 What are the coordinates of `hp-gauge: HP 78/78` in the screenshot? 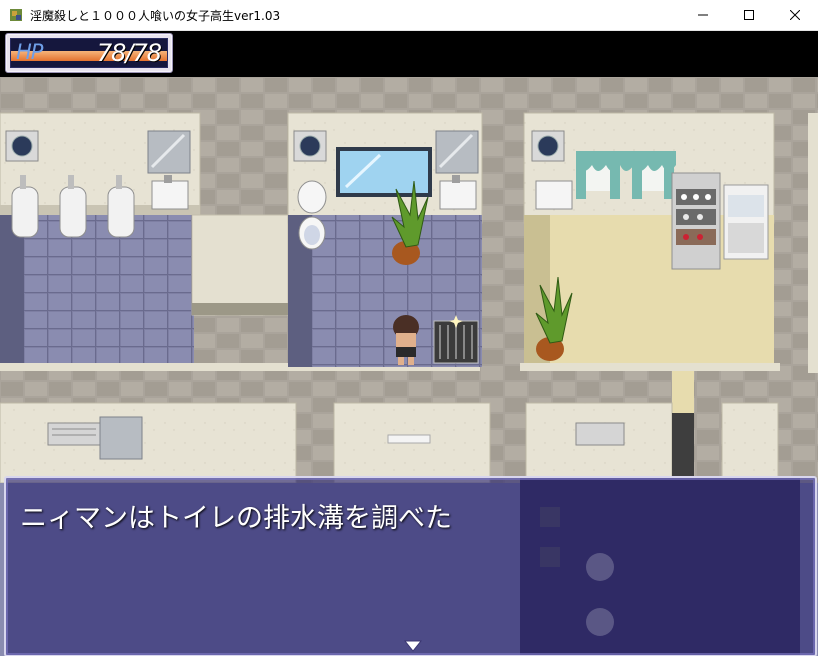 It's located at (89, 53).